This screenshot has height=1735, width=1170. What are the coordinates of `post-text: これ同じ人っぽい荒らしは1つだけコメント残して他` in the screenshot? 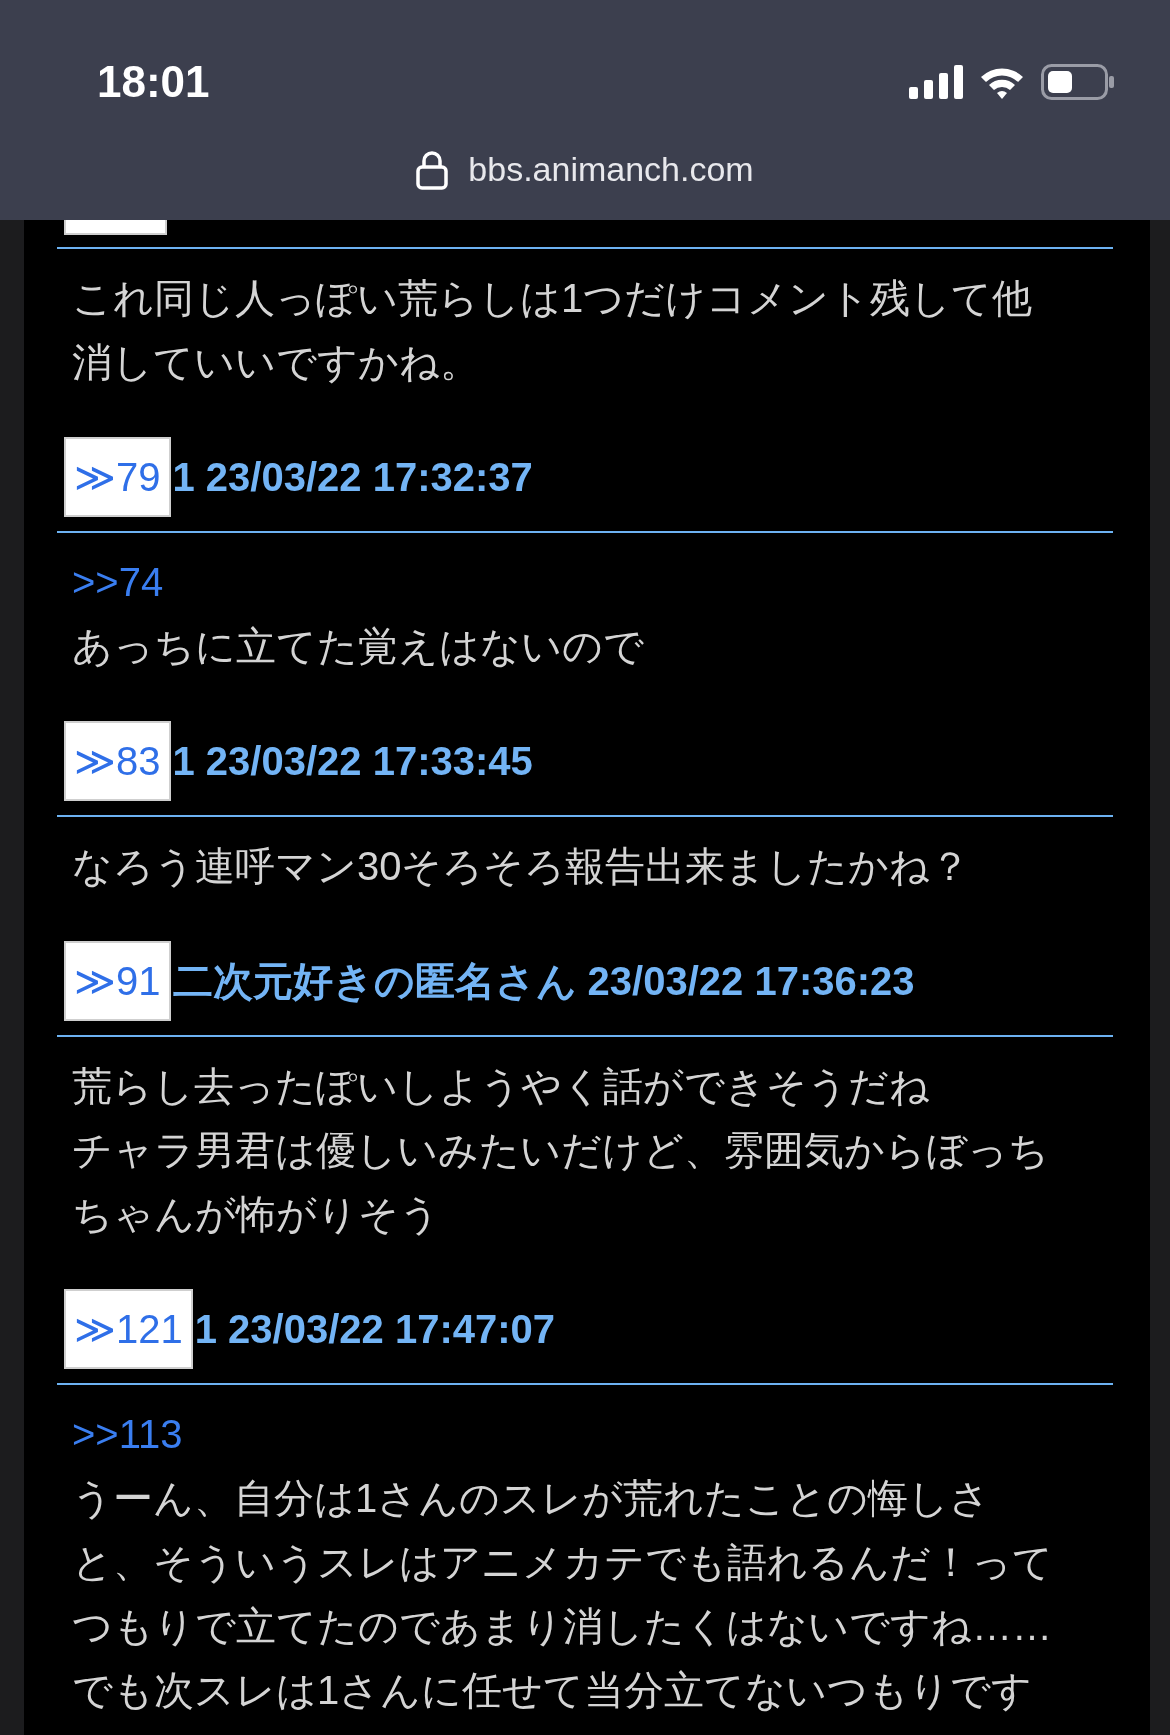 It's located at (553, 298).